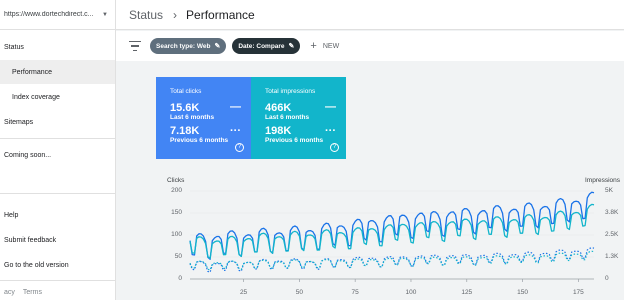 Image resolution: width=624 pixels, height=300 pixels. I want to click on left-axis-tick: 100, so click(176, 234).